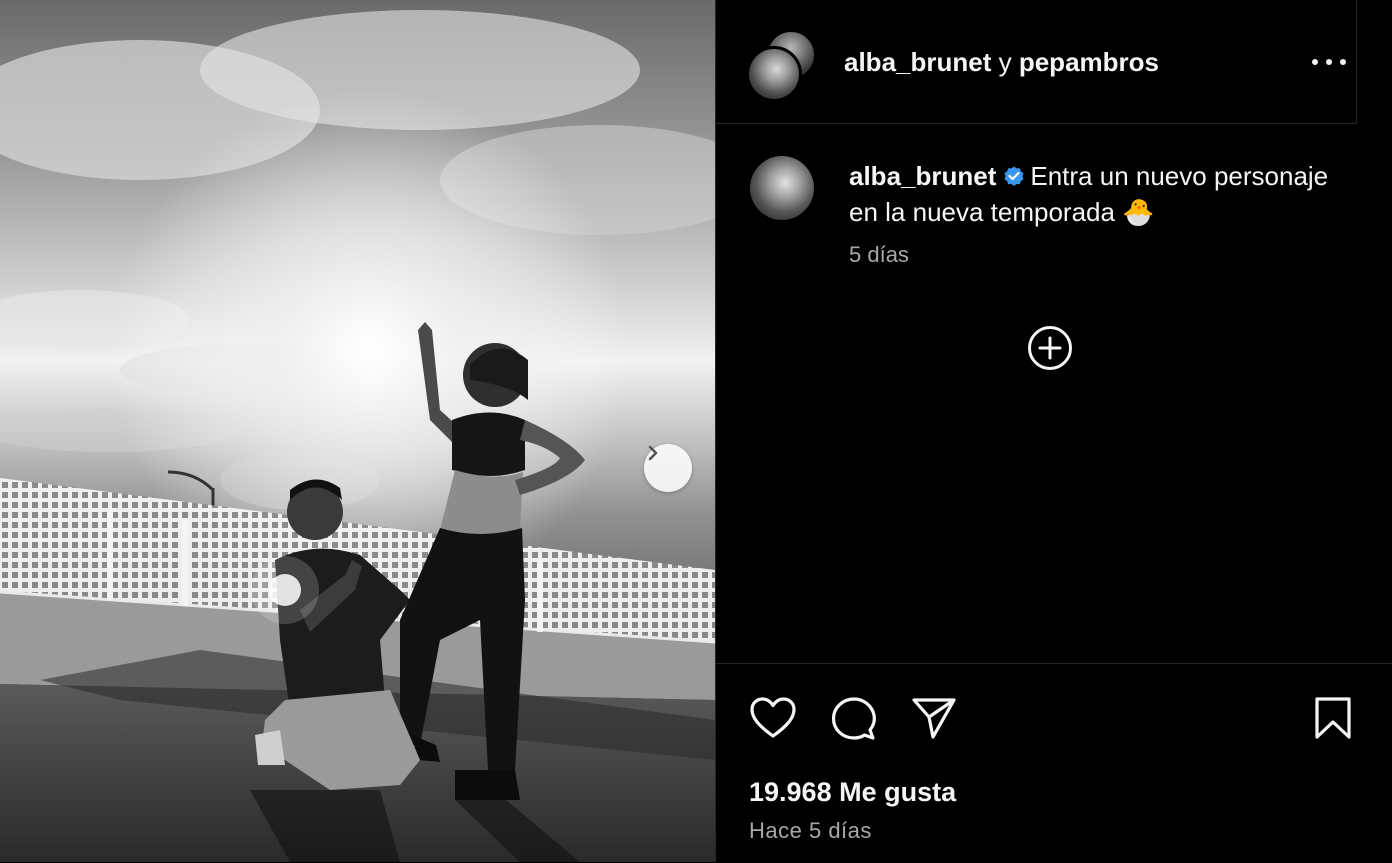  I want to click on plus-circle-icon, so click(1050, 348).